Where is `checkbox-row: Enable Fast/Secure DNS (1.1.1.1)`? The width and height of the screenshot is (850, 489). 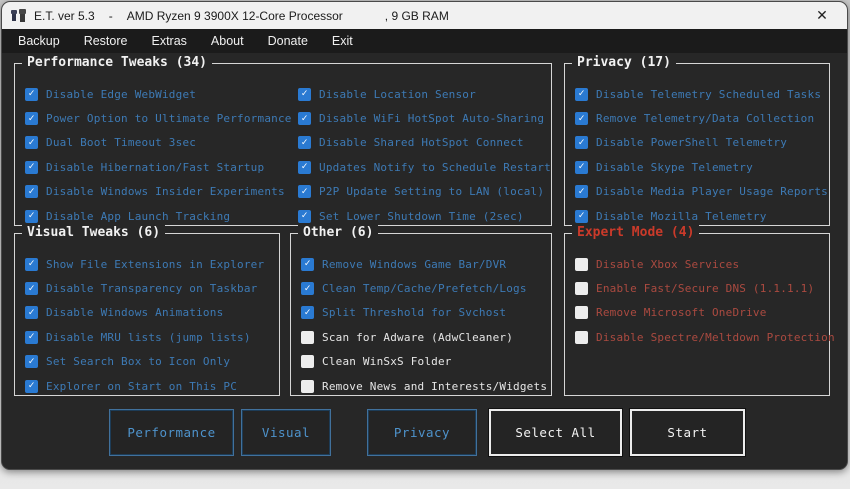
checkbox-row: Enable Fast/Secure DNS (1.1.1.1) is located at coordinates (702, 288).